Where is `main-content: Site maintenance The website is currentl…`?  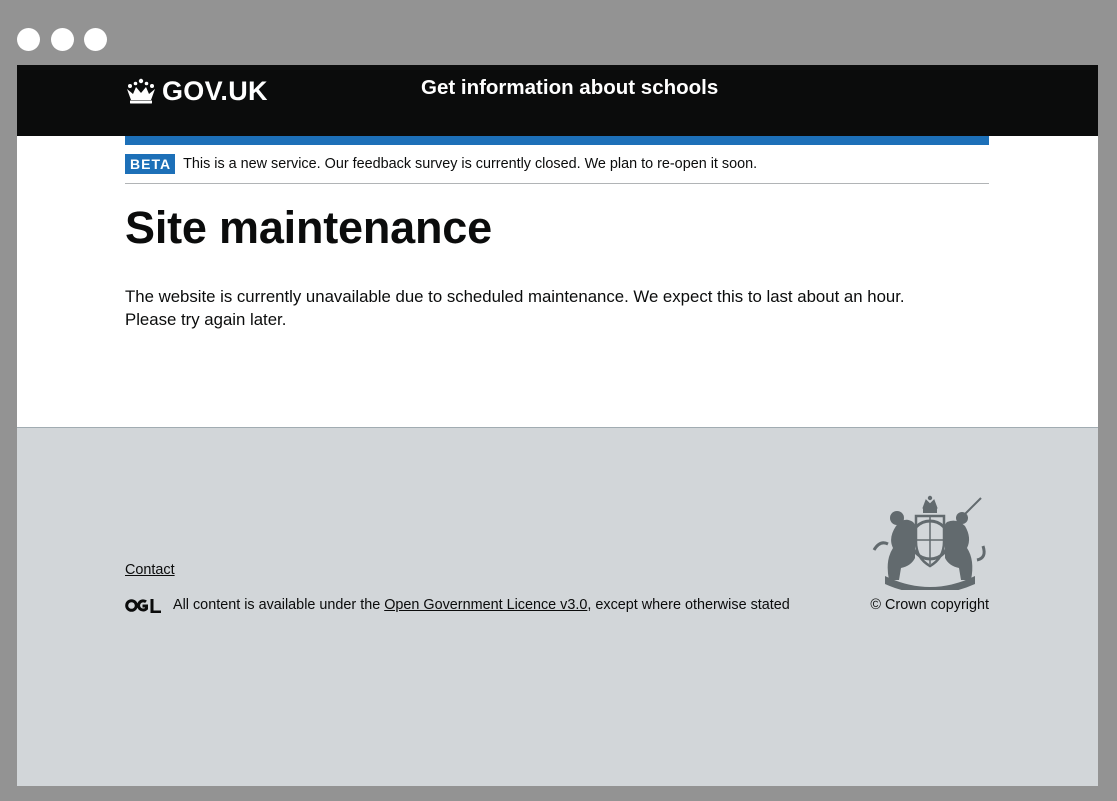 main-content: Site maintenance The website is currentl… is located at coordinates (557, 267).